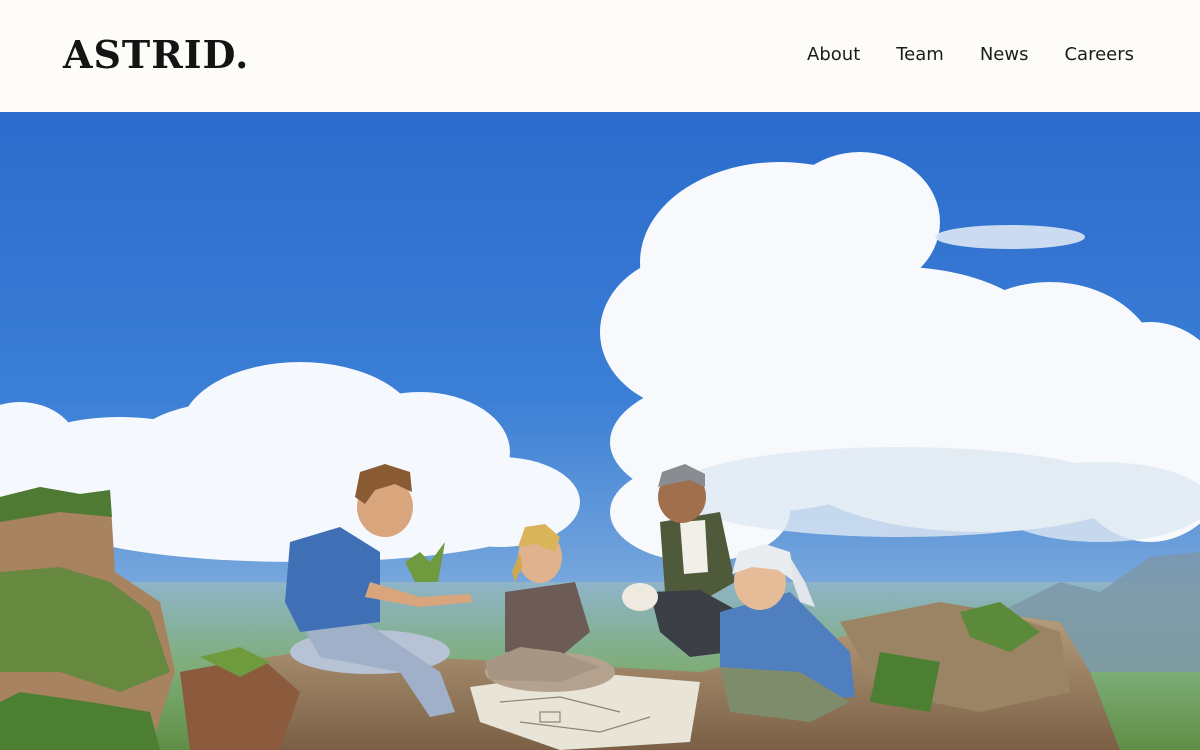 The height and width of the screenshot is (750, 1200). What do you see at coordinates (1099, 55) in the screenshot?
I see `nav-link-careers: Careers` at bounding box center [1099, 55].